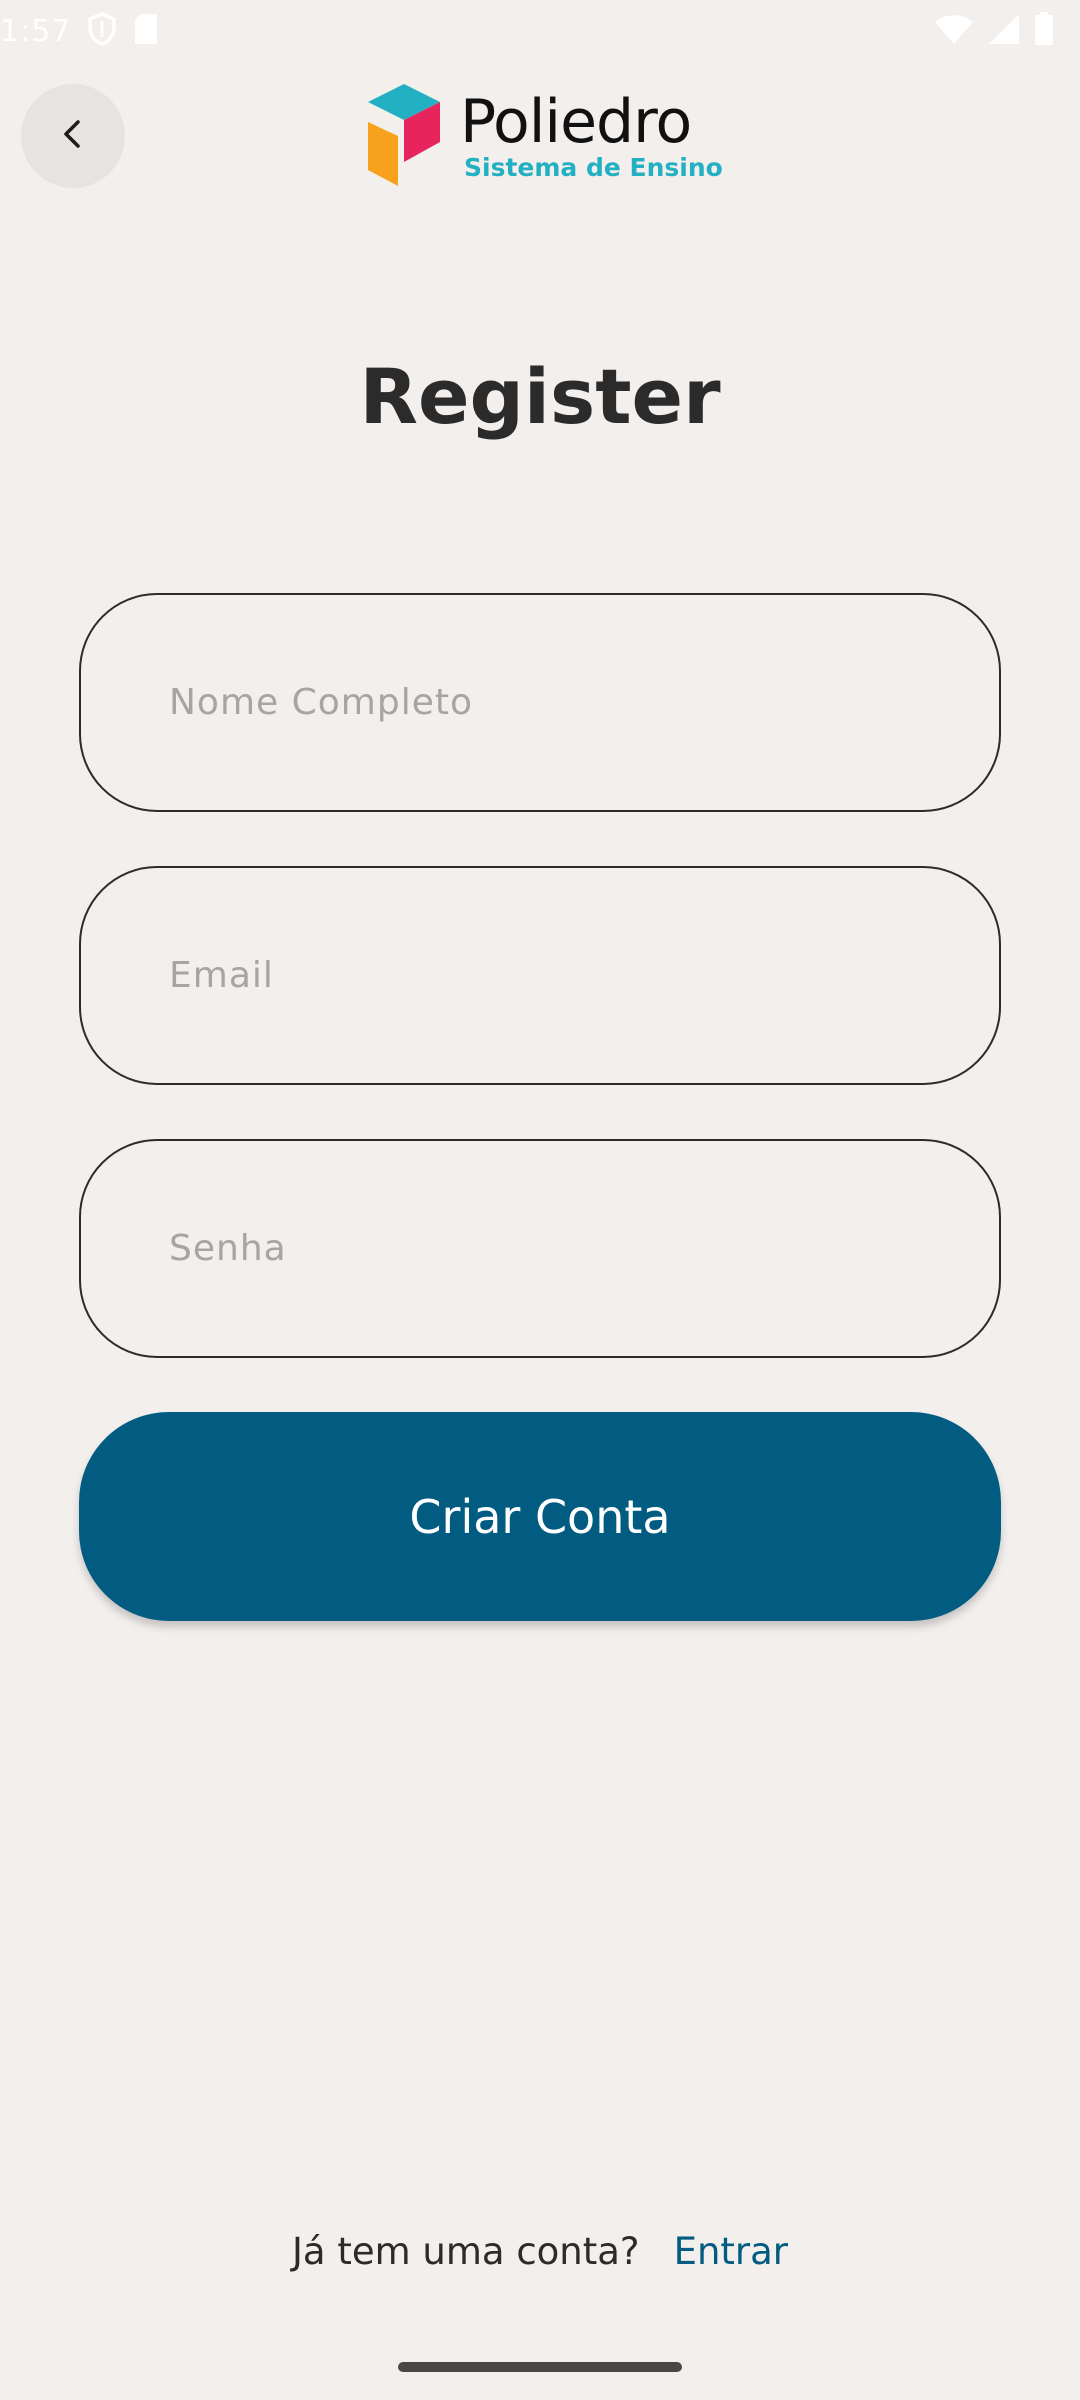 The width and height of the screenshot is (1080, 2400). What do you see at coordinates (102, 31) in the screenshot?
I see `shield-icon` at bounding box center [102, 31].